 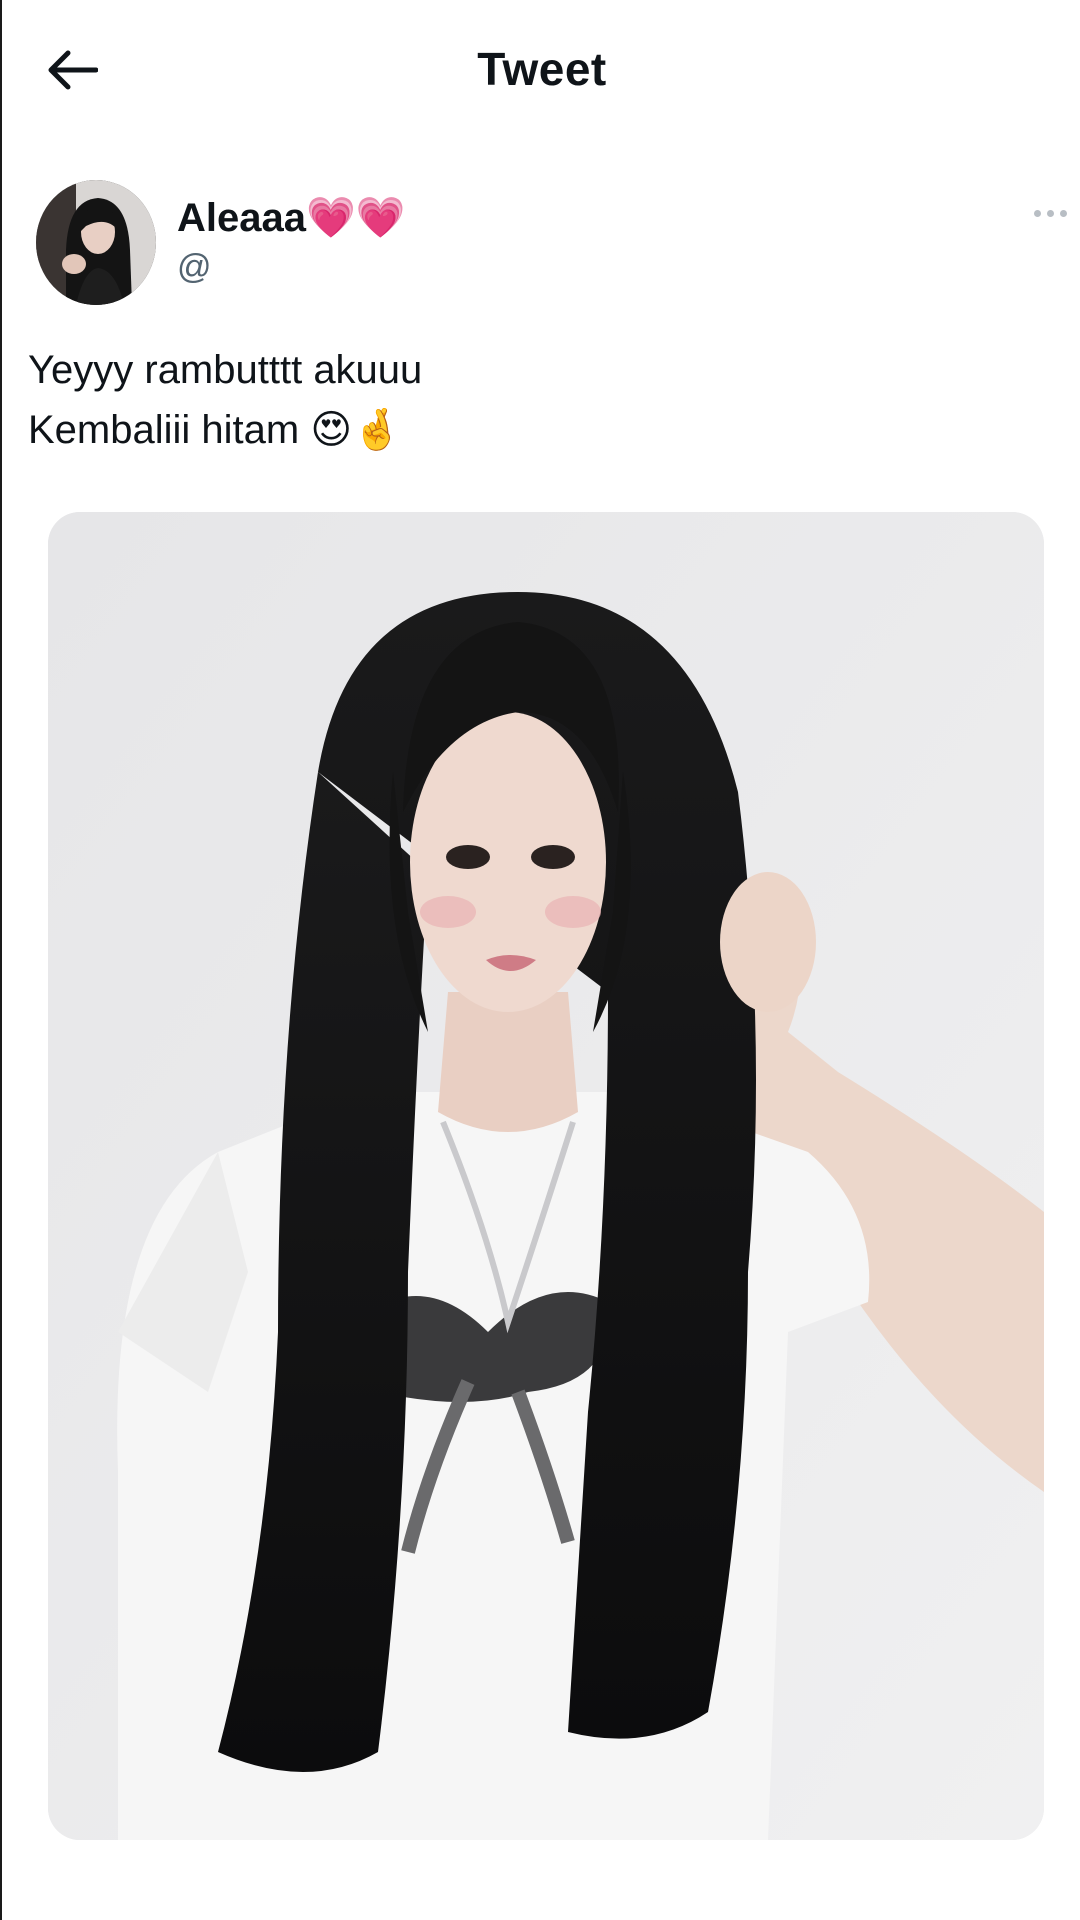 I want to click on tweet-text-line: Yeyyy rambutttt akuuu, so click(x=225, y=370).